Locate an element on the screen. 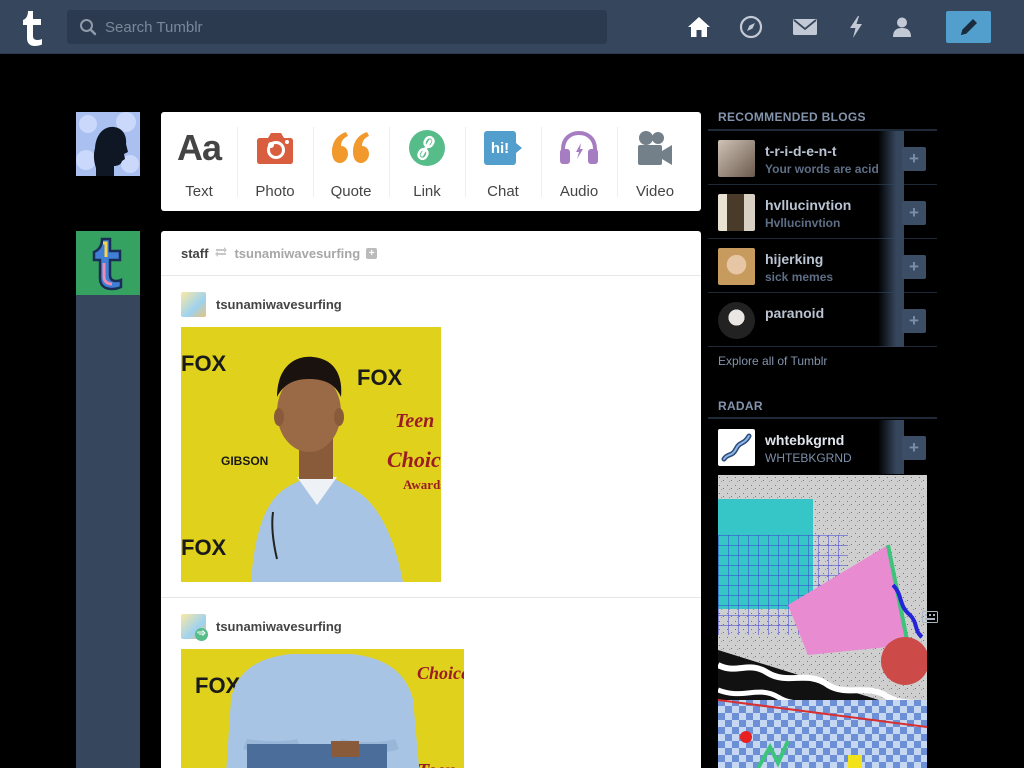  pencil-icon is located at coordinates (968, 27).